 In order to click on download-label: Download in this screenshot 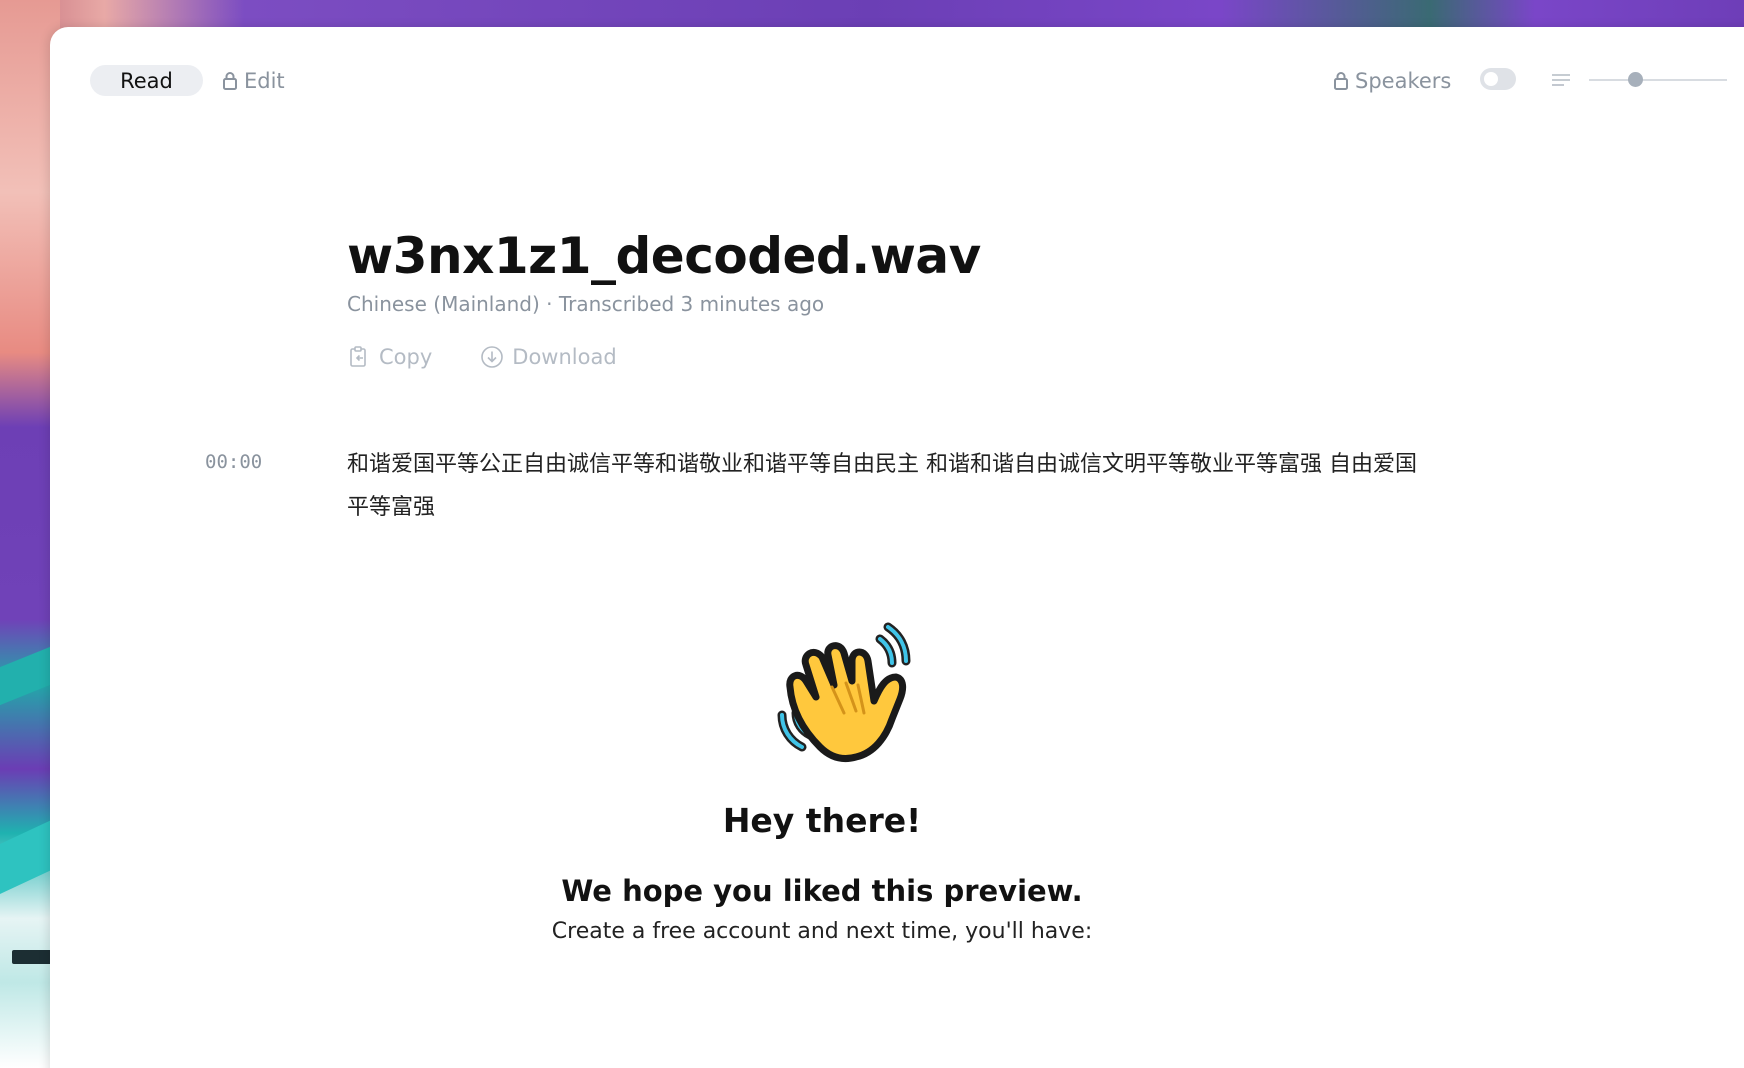, I will do `click(564, 357)`.